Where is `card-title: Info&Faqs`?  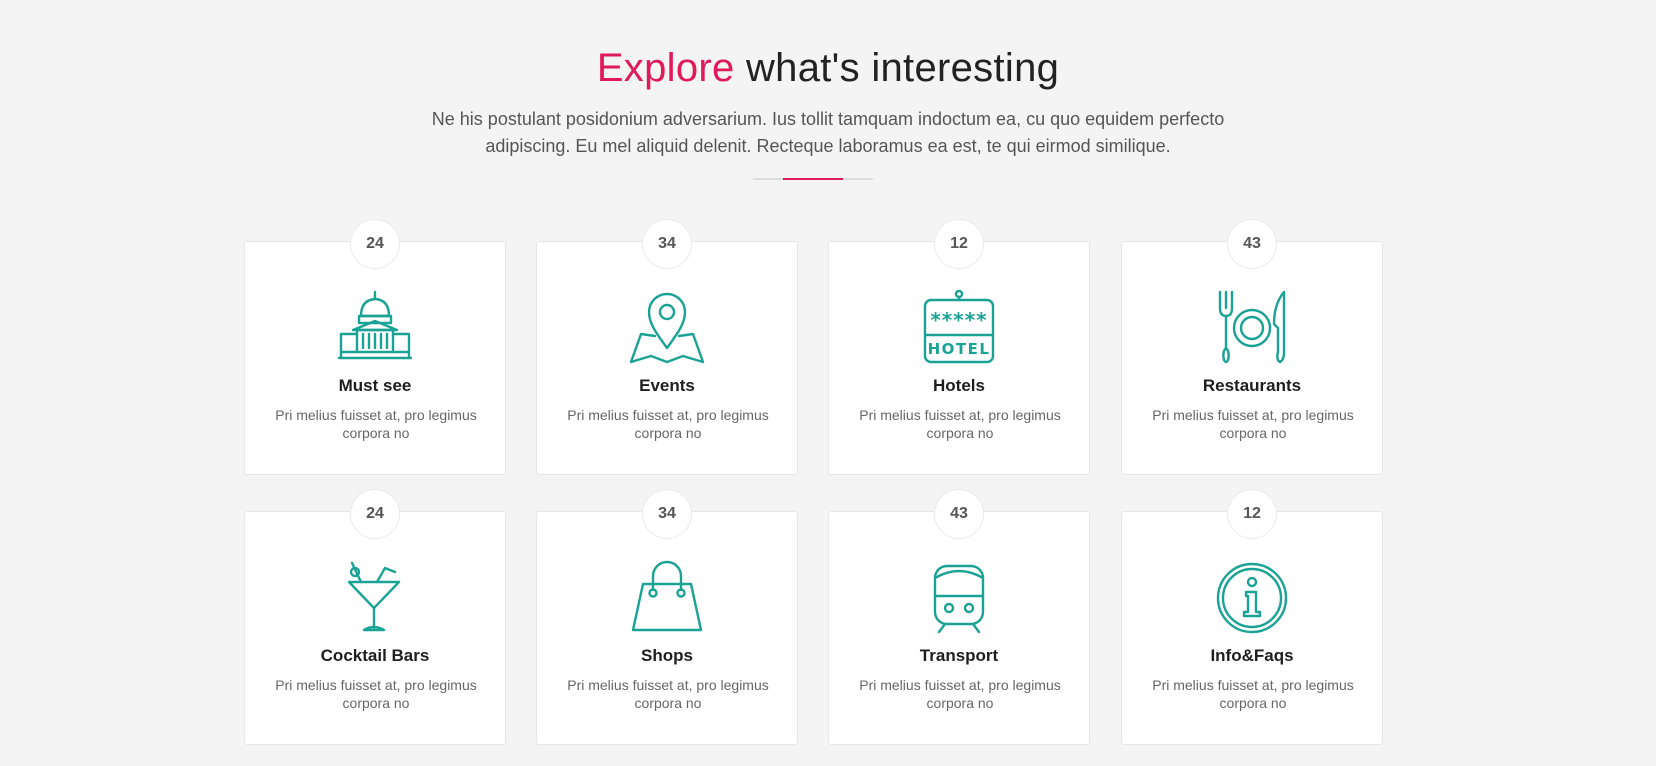
card-title: Info&Faqs is located at coordinates (1252, 655).